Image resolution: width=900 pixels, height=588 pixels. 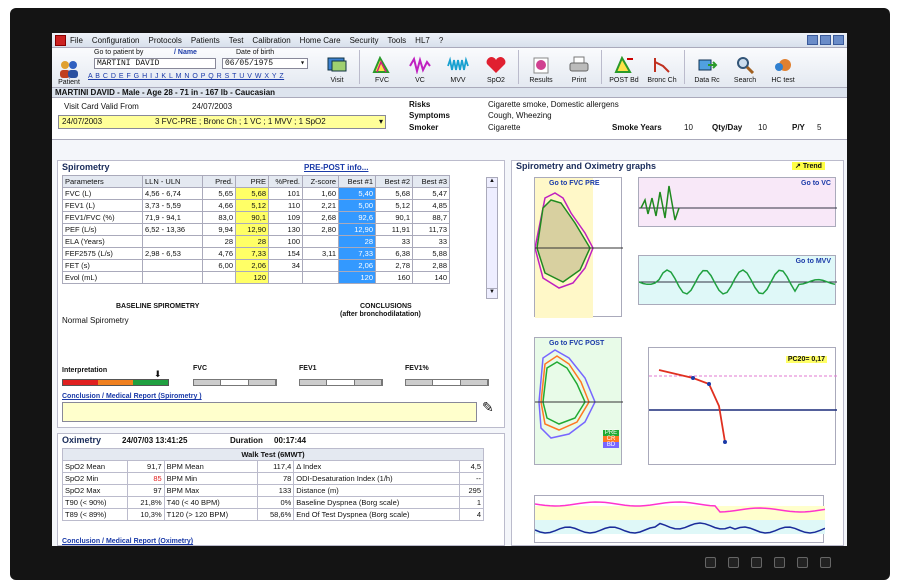 I want to click on table-cell: FET (s), so click(x=102, y=265).